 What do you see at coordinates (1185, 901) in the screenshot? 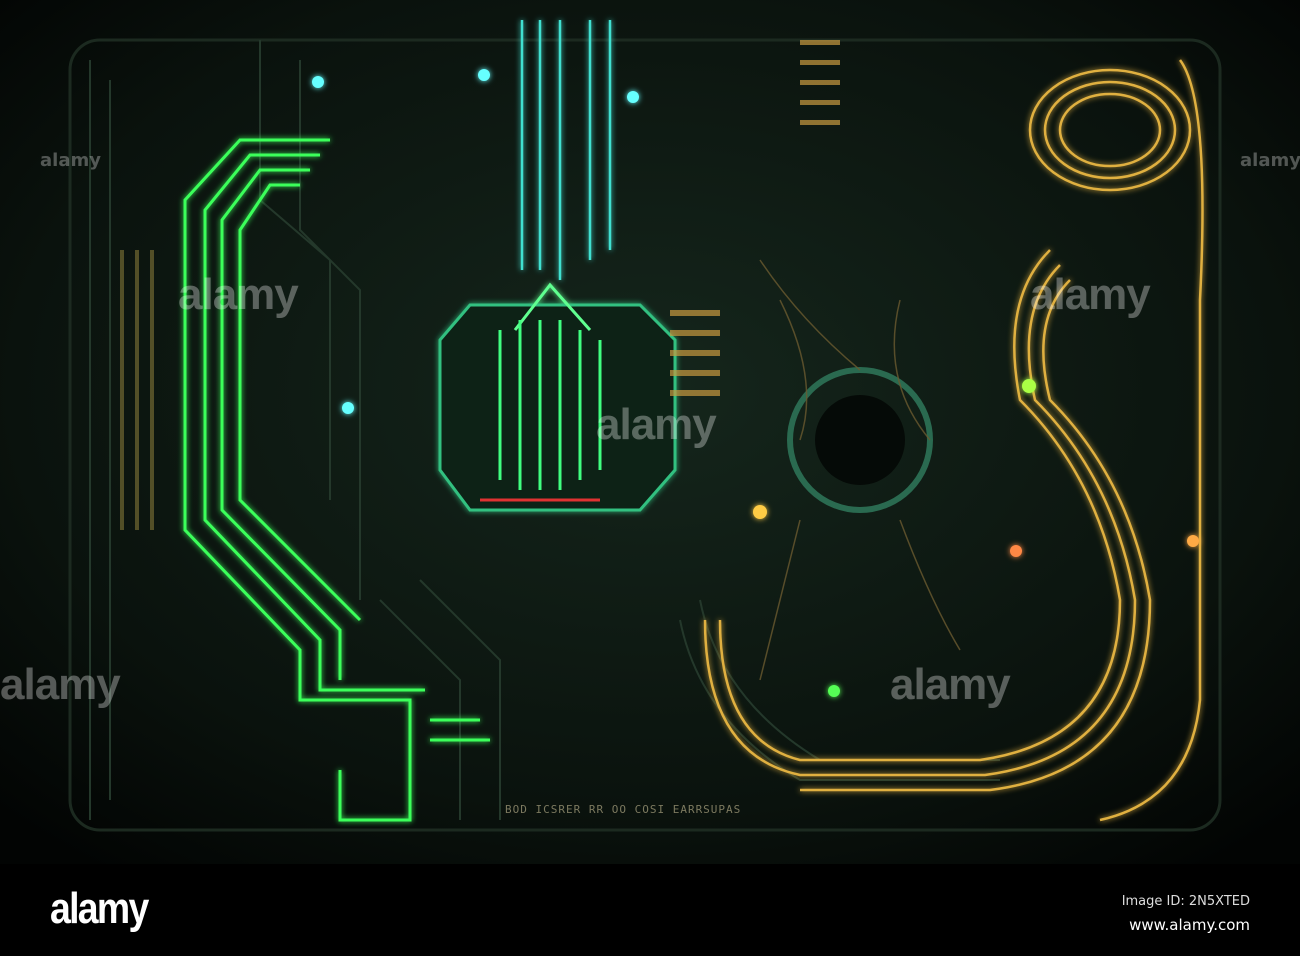
I see `image-id: Image ID: 2N5XTED` at bounding box center [1185, 901].